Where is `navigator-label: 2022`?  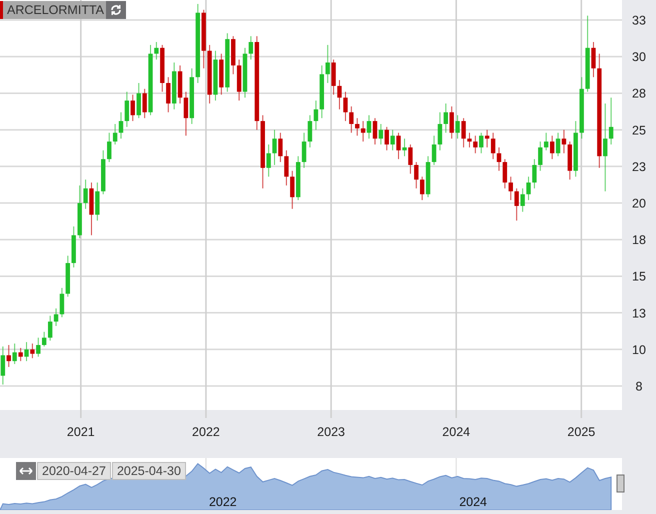 navigator-label: 2022 is located at coordinates (222, 502).